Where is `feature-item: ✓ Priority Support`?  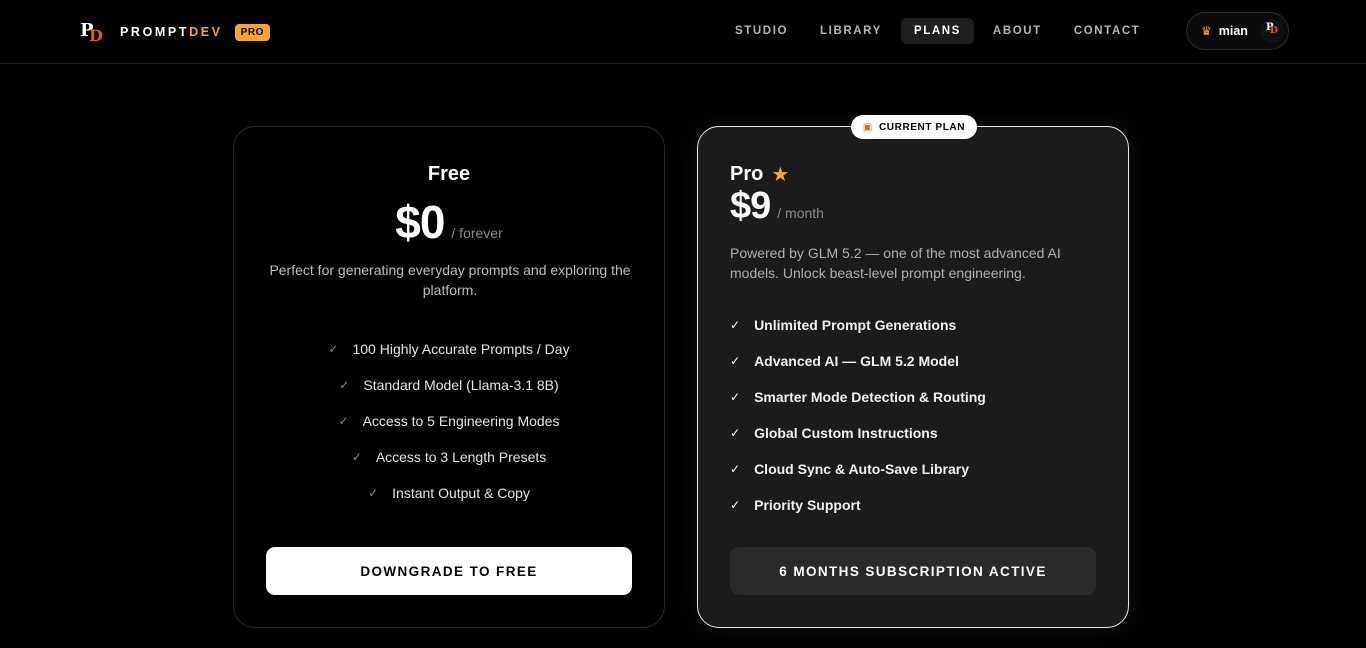 feature-item: ✓ Priority Support is located at coordinates (795, 505).